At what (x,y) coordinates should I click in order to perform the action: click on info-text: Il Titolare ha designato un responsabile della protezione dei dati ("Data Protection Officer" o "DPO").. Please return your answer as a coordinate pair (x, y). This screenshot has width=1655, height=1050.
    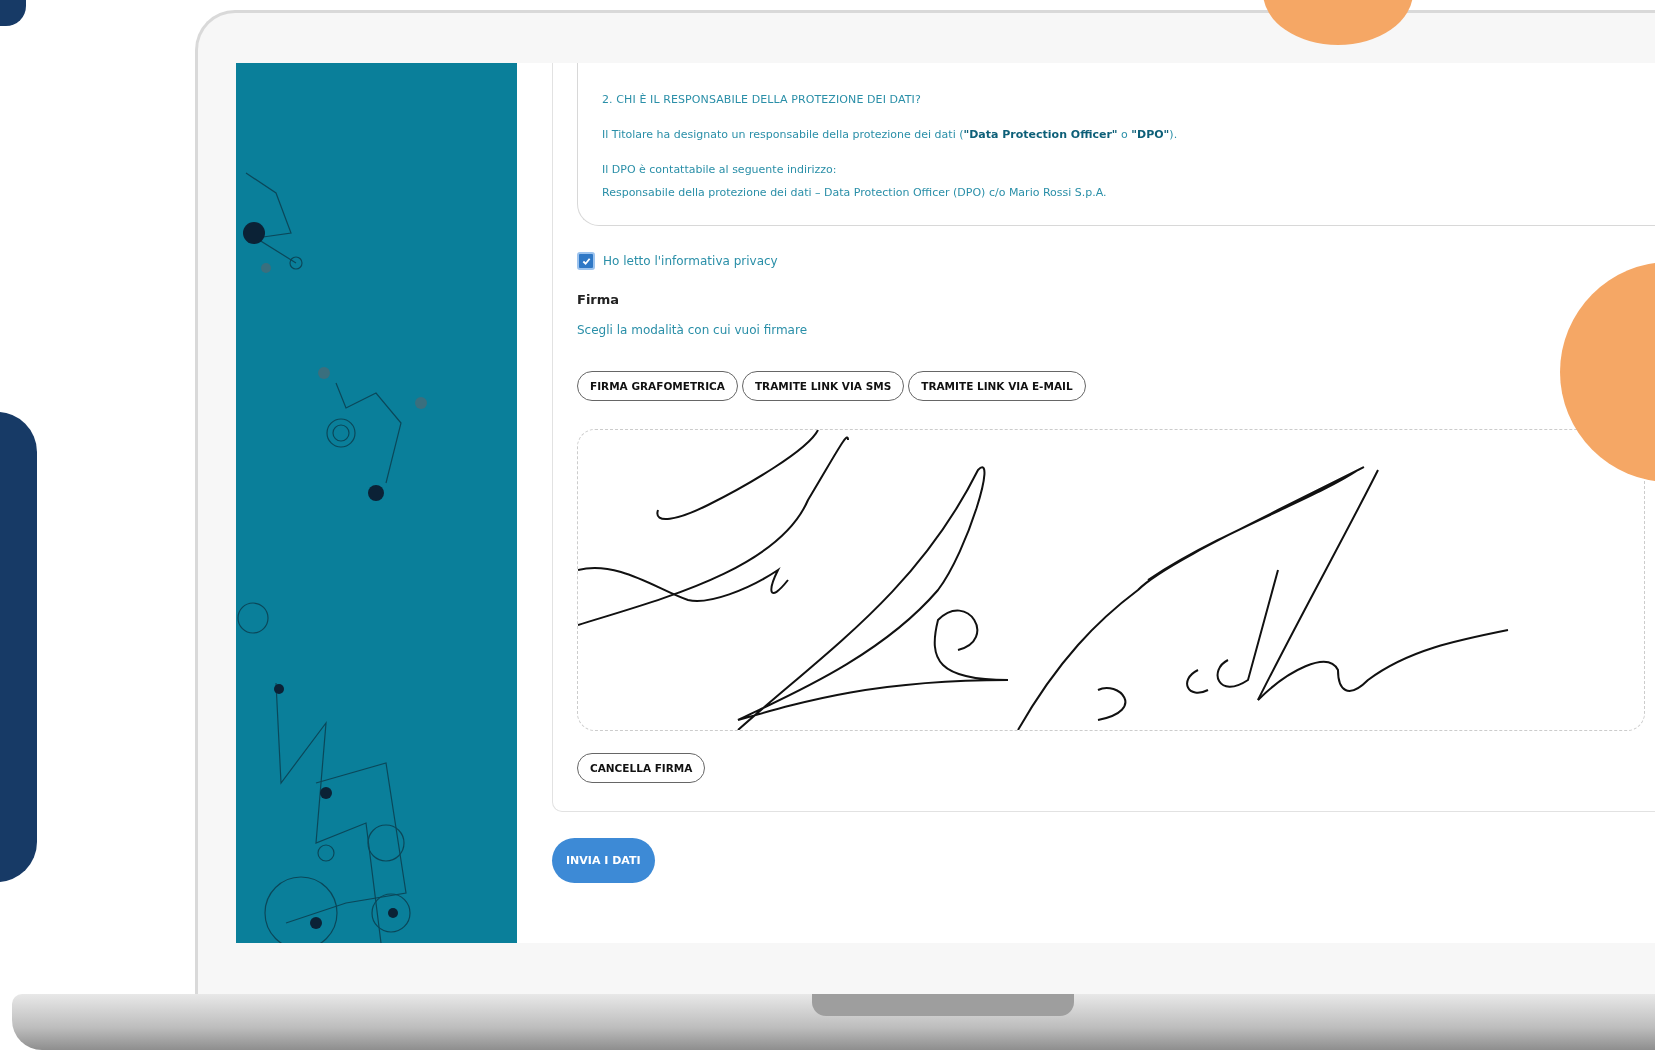
    Looking at the image, I should click on (890, 134).